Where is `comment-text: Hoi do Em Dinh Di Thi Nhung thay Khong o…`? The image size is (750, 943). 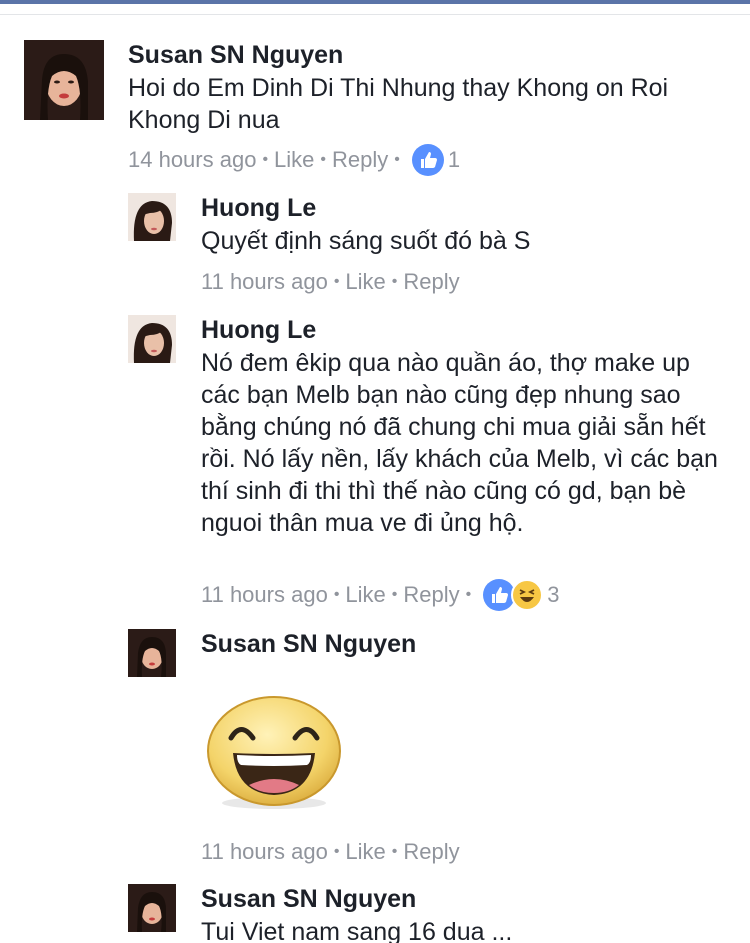
comment-text: Hoi do Em Dinh Di Thi Nhung thay Khong o… is located at coordinates (398, 104).